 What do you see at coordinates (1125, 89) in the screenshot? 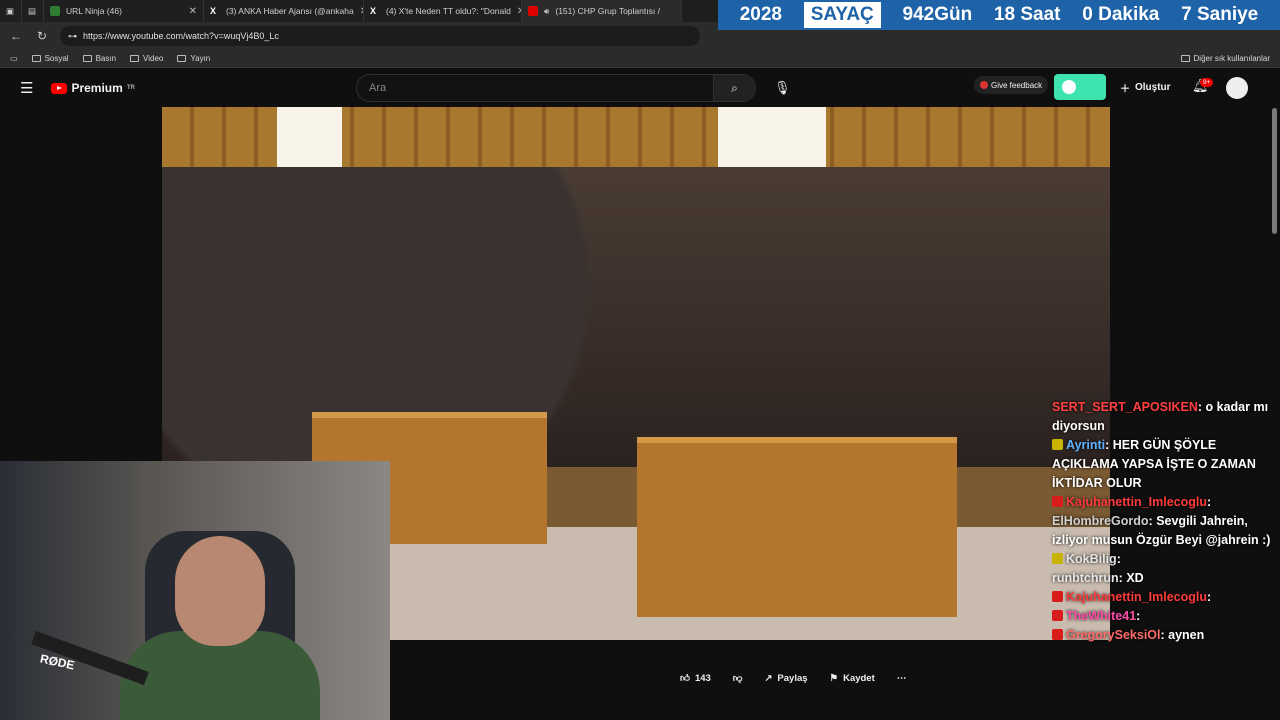
I see `plus-icon: ＋` at bounding box center [1125, 89].